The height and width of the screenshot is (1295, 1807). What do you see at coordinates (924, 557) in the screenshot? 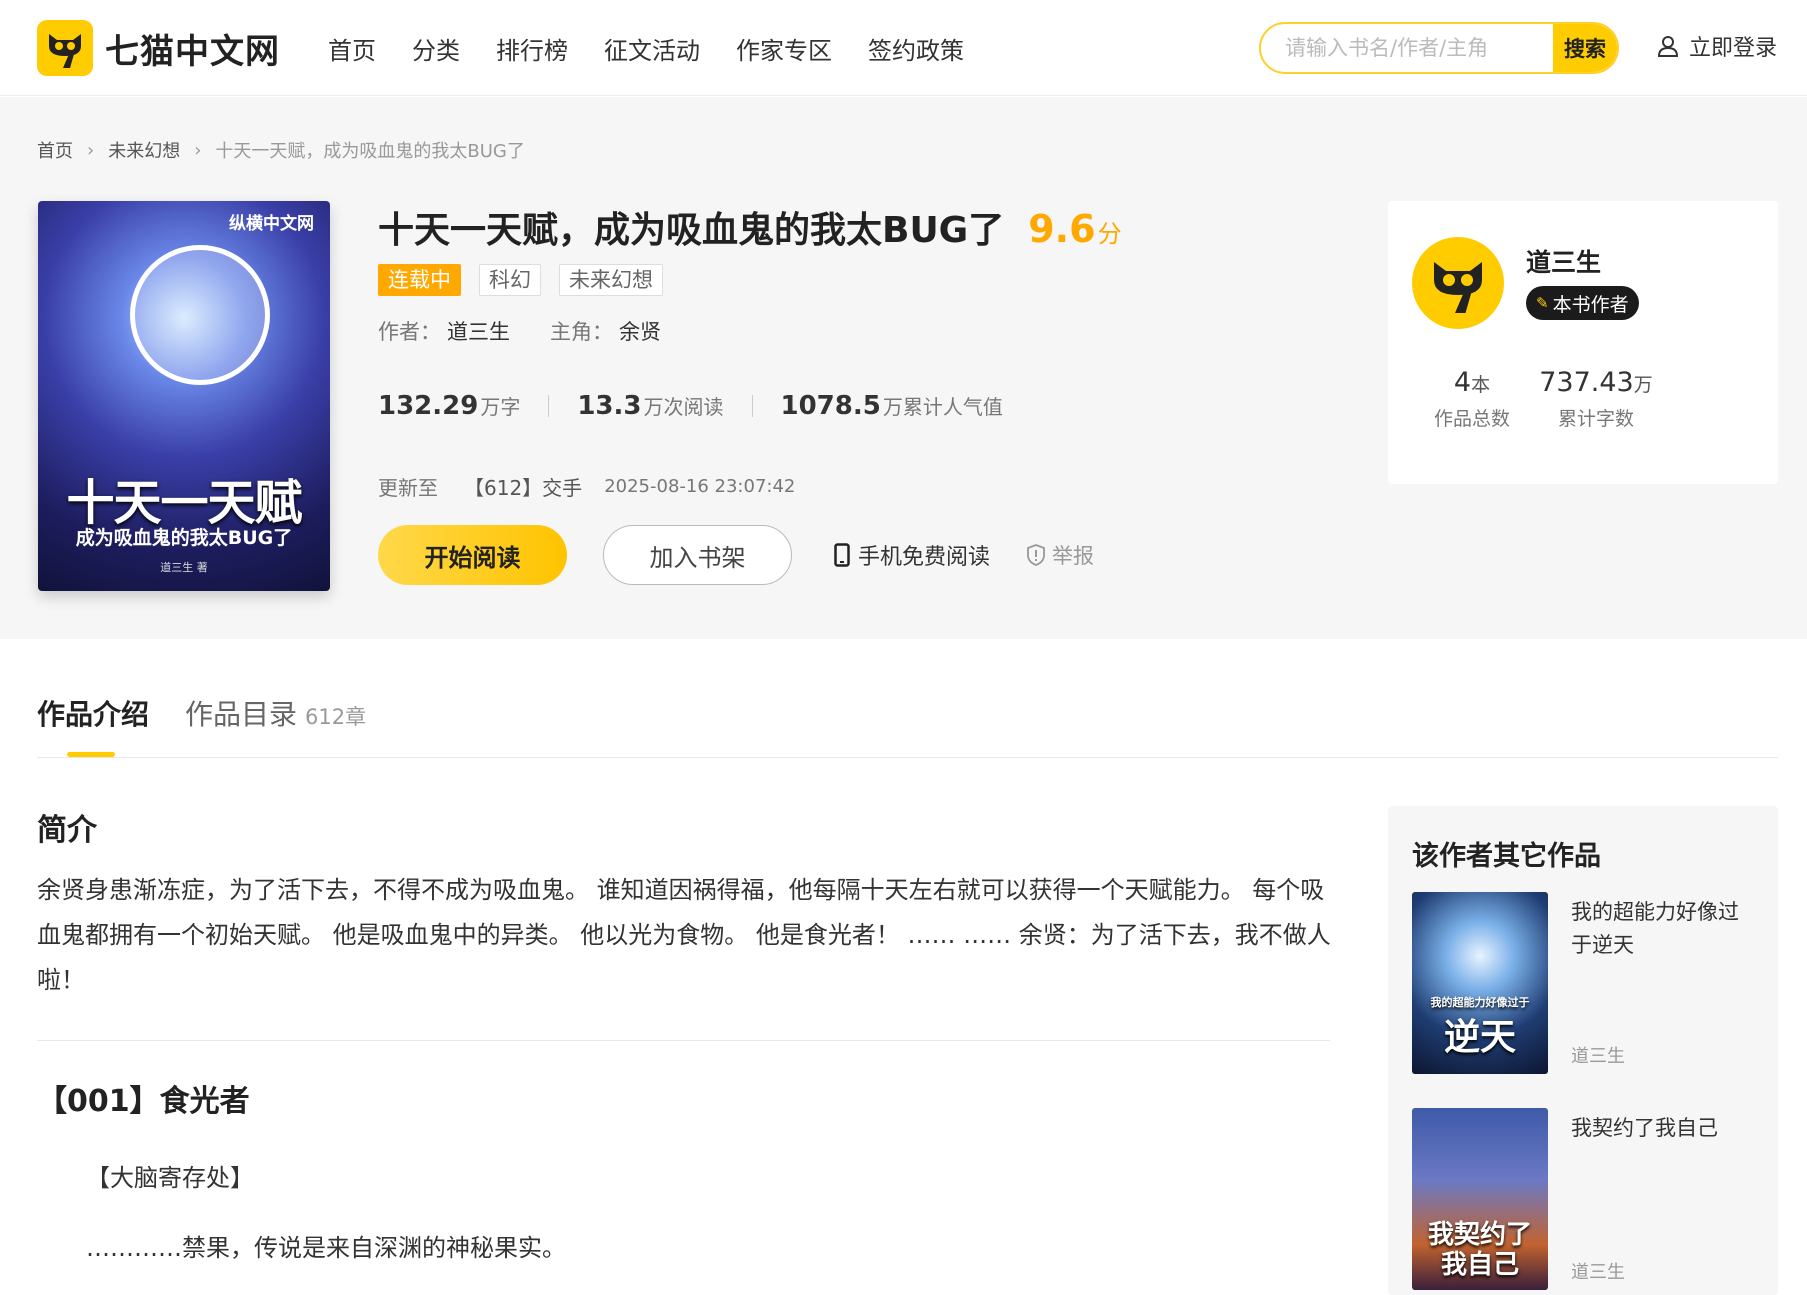
I see `mobile-read-label: 手机免费阅读` at bounding box center [924, 557].